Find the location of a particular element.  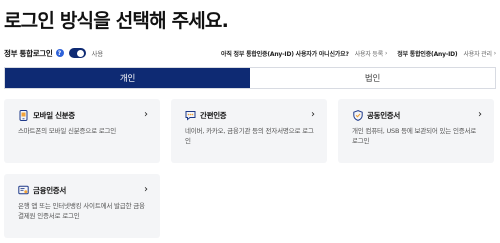

integrated-login-toggle-group: 정부 통합로그인 ? 사용 is located at coordinates (53, 53).